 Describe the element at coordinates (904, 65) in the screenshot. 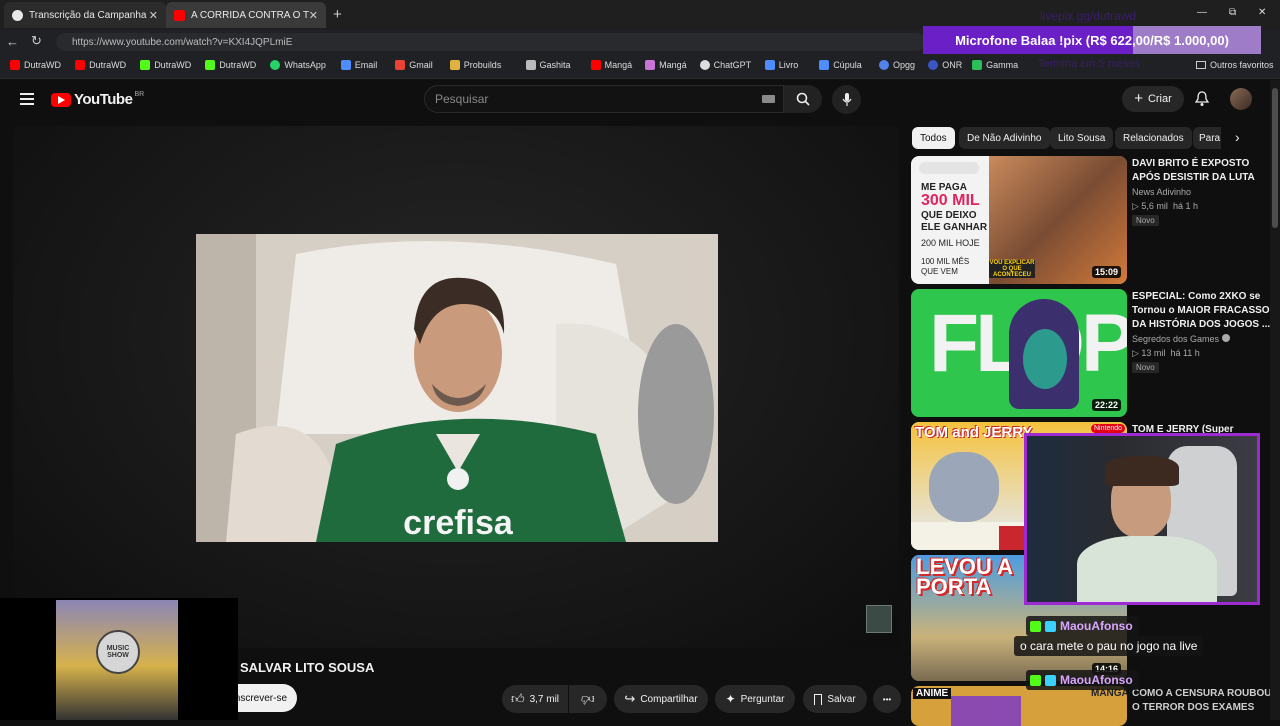

I see `bookmark-label: Opgg` at that location.